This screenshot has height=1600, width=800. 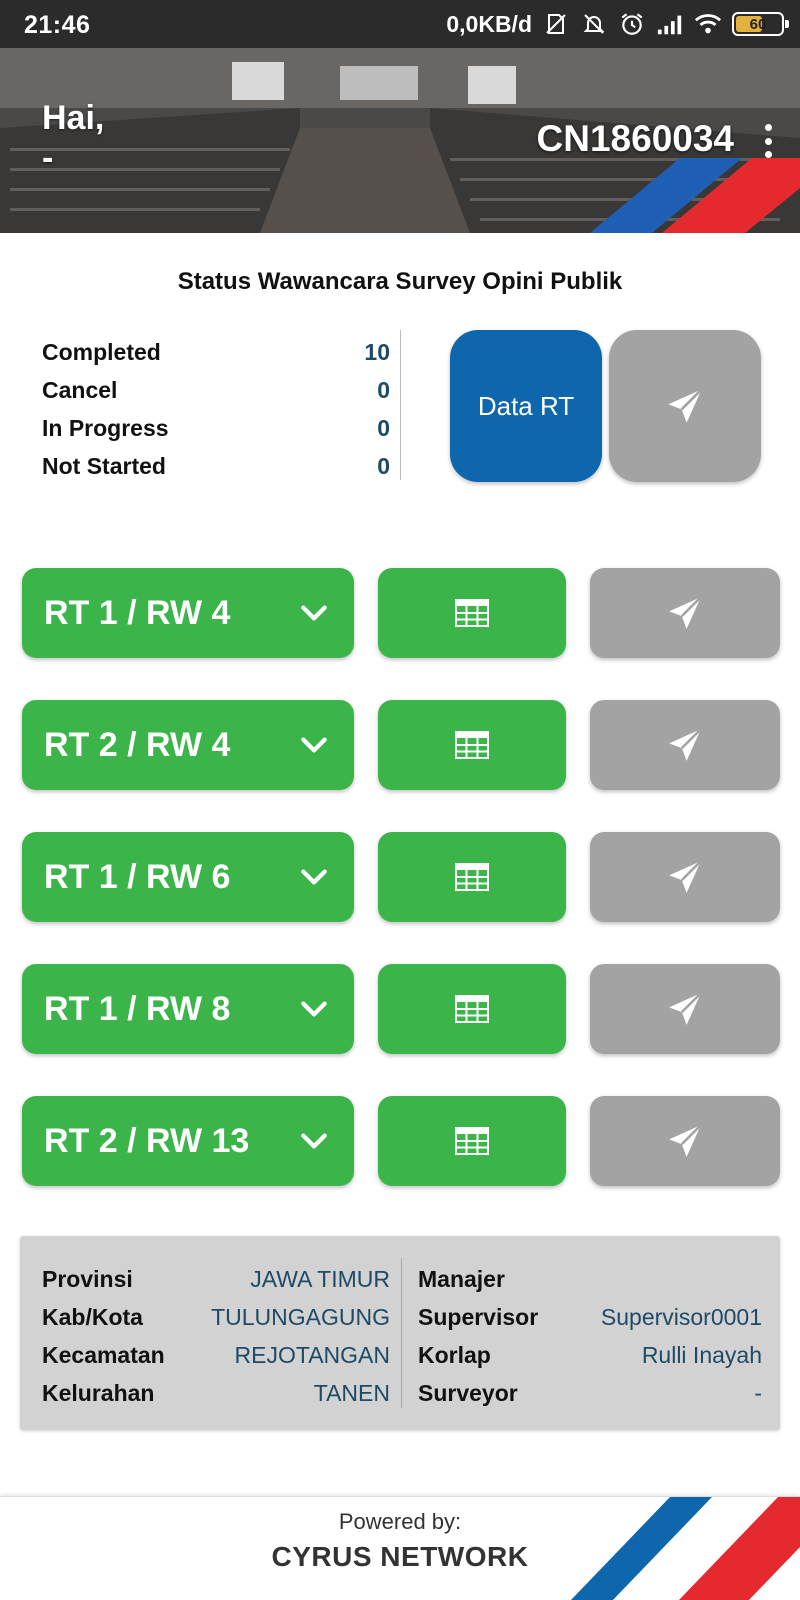 What do you see at coordinates (478, 1316) in the screenshot?
I see `info-key: Supervisor` at bounding box center [478, 1316].